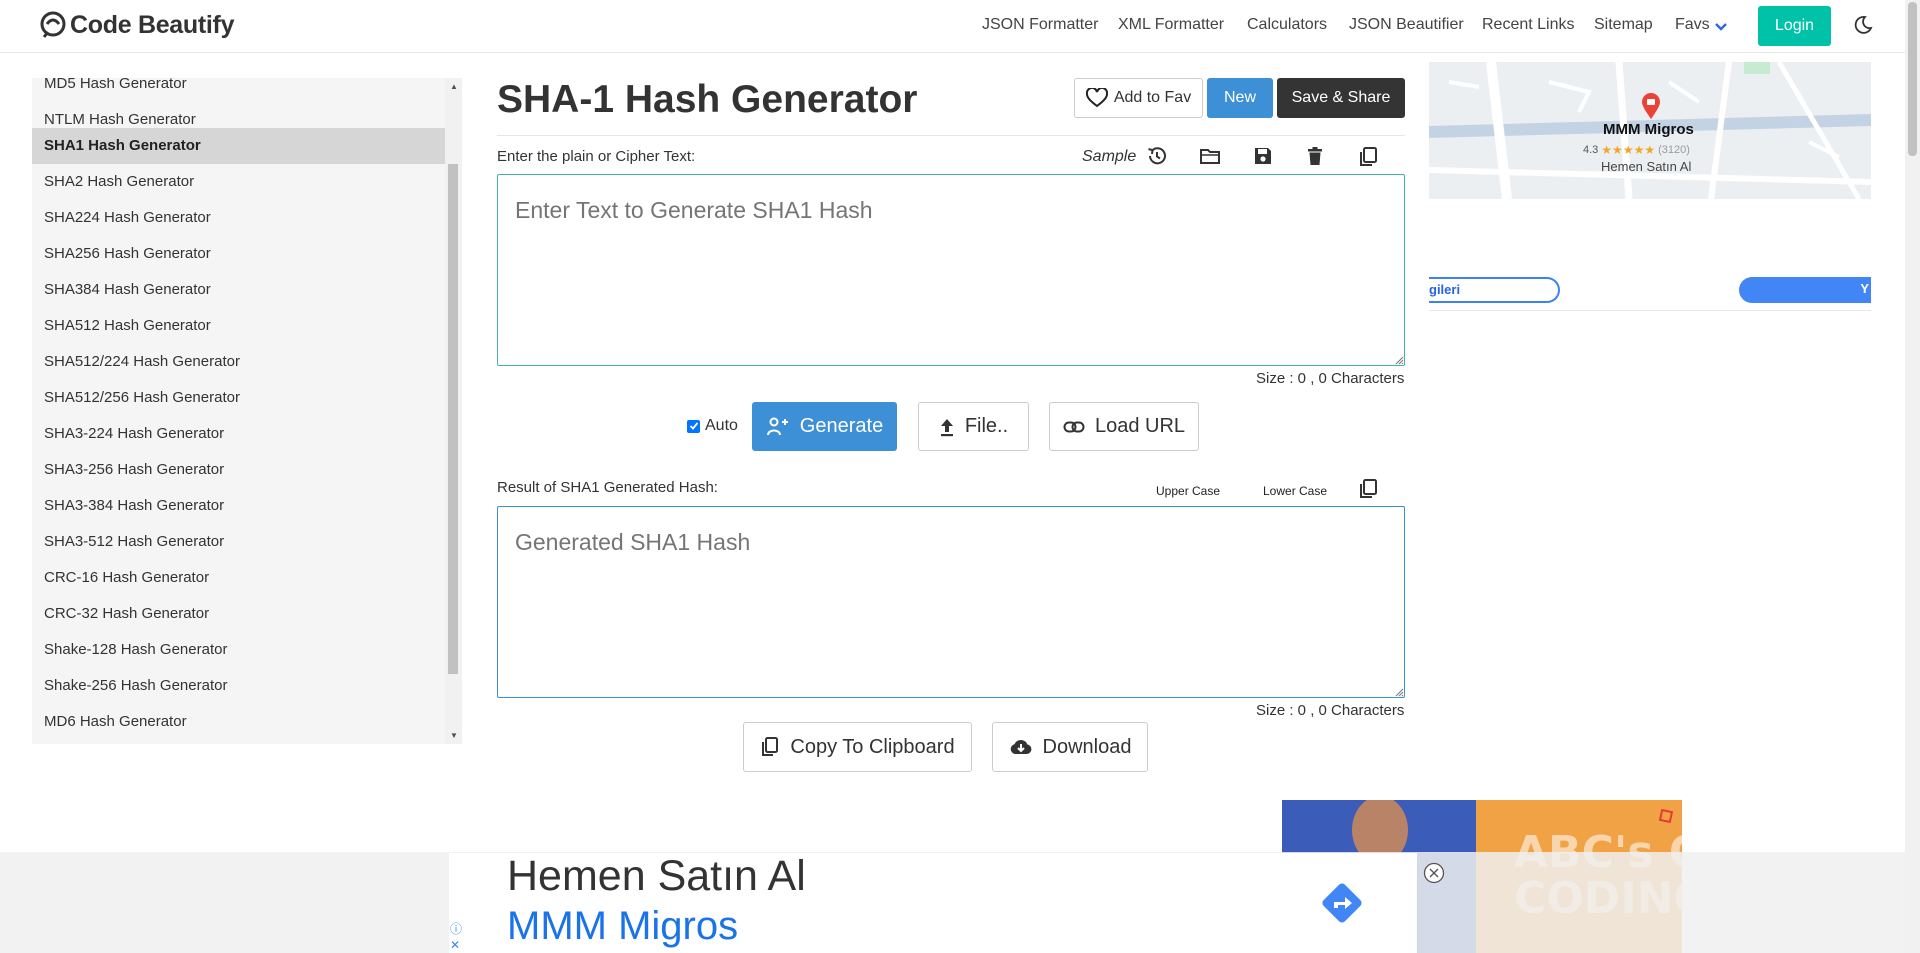 This screenshot has width=1920, height=953. What do you see at coordinates (238, 218) in the screenshot?
I see `sidebar-item-sha224: SHA224 Hash Generator` at bounding box center [238, 218].